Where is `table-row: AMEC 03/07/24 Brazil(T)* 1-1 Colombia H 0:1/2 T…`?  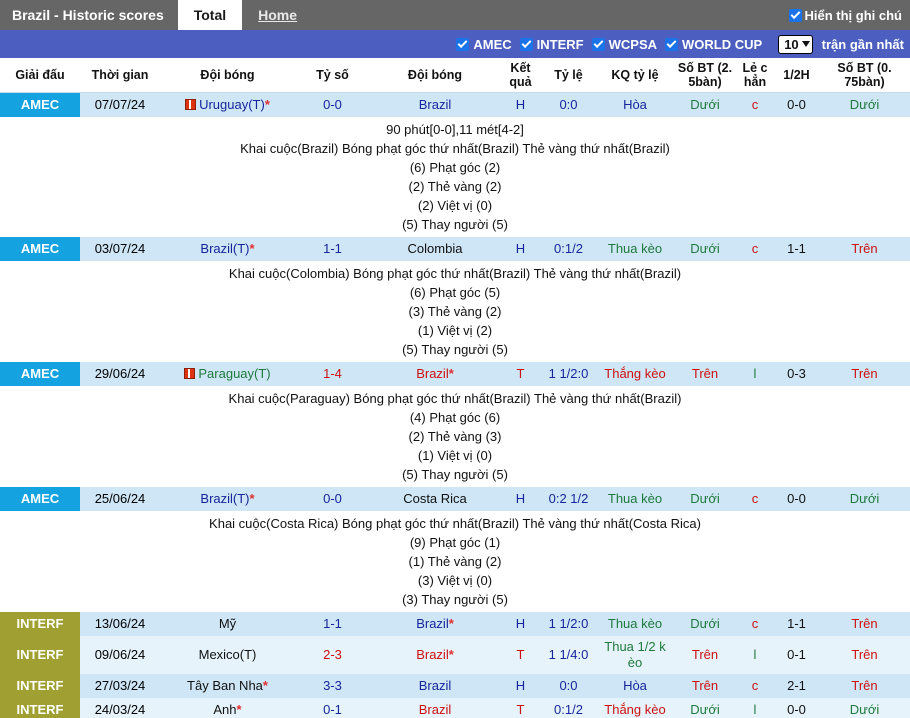
table-row: AMEC 03/07/24 Brazil(T)* 1-1 Colombia H 0:1/2 T… is located at coordinates (455, 248).